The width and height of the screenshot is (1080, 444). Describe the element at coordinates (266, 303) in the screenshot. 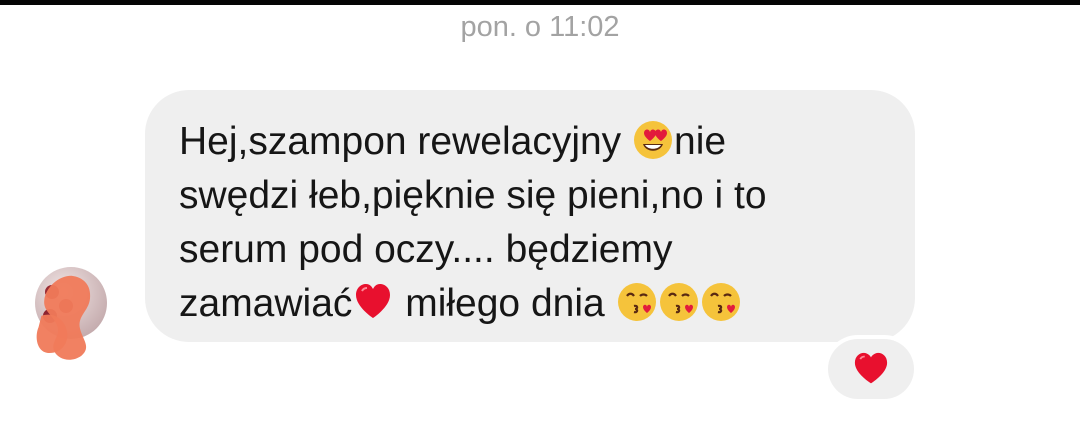

I see `message-text: zamawiać` at that location.